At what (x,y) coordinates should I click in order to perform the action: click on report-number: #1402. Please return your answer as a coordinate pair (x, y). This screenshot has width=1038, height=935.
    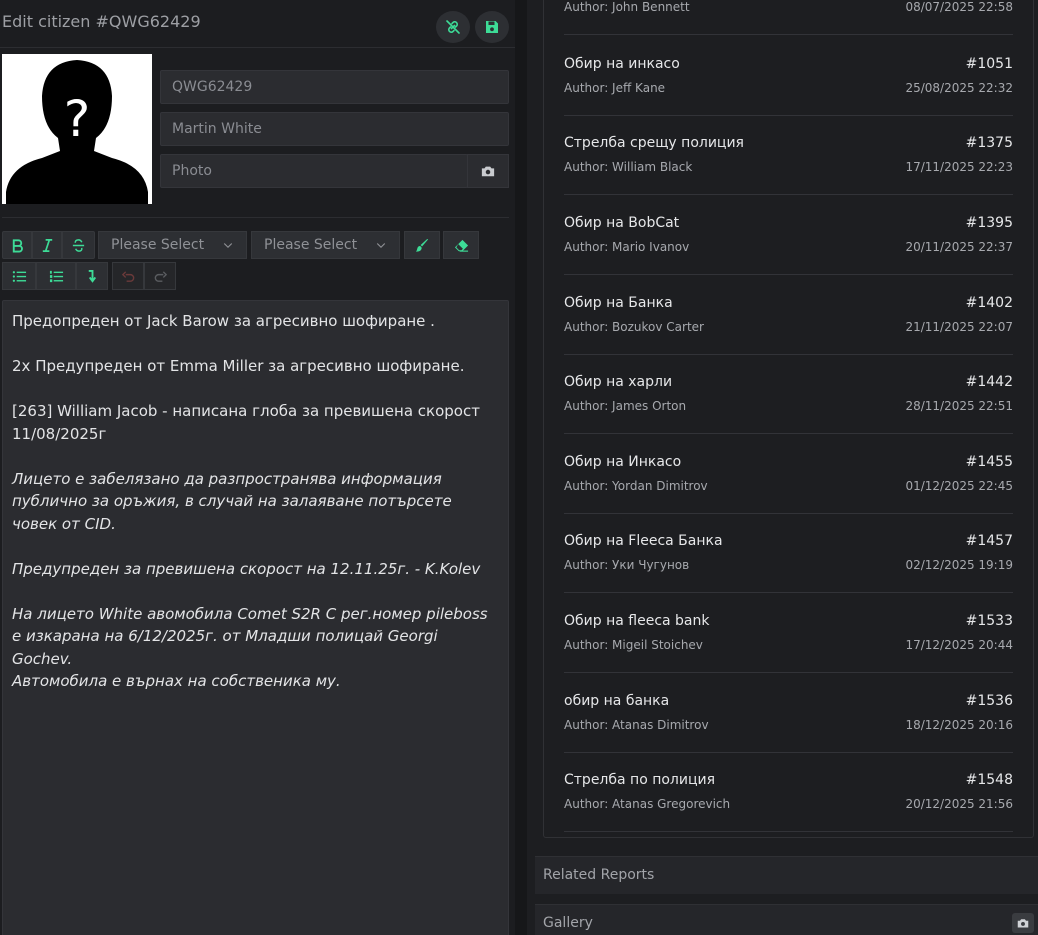
    Looking at the image, I should click on (989, 303).